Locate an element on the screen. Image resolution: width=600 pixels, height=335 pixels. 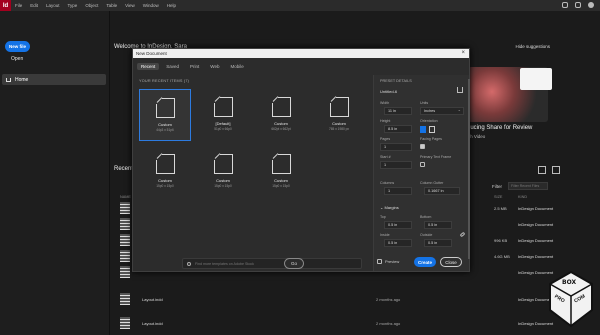
avatar is located at coordinates (591, 5).